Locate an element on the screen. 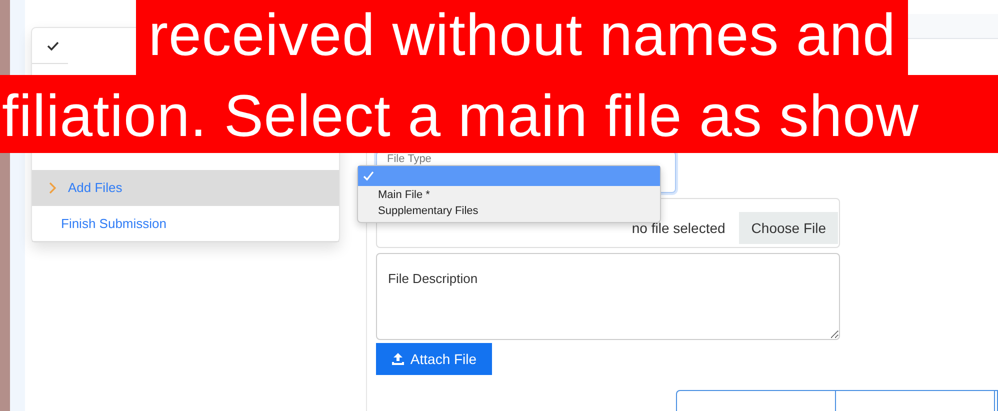 This screenshot has height=411, width=998. caption-text: received without names and is located at coordinates (522, 37).